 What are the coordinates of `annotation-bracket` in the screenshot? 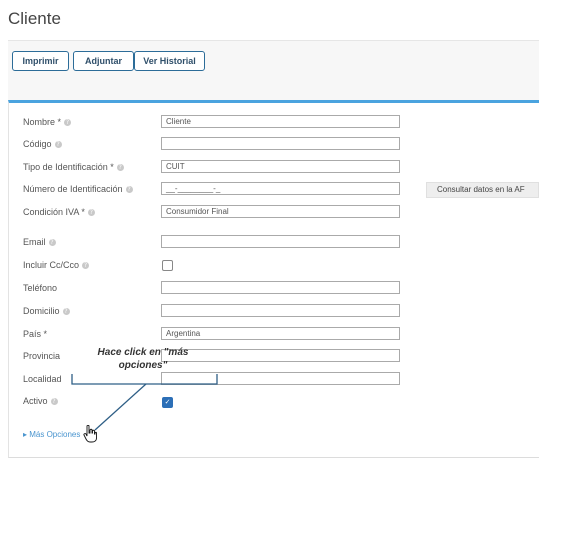 It's located at (144, 379).